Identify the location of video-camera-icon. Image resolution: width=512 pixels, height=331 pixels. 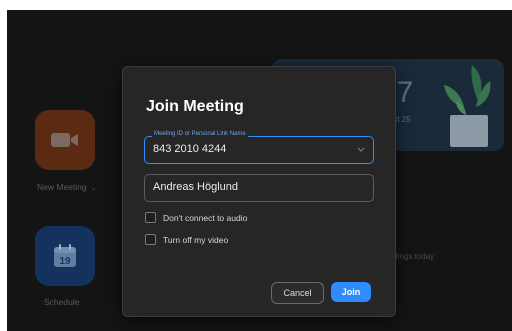
(64, 140).